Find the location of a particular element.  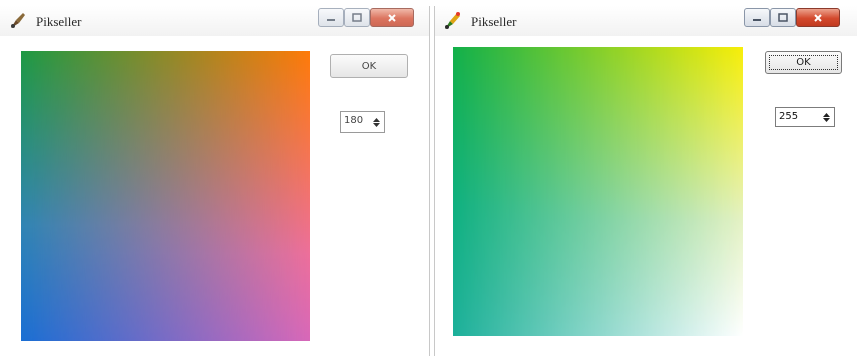

value-spinner: 180 is located at coordinates (362, 122).